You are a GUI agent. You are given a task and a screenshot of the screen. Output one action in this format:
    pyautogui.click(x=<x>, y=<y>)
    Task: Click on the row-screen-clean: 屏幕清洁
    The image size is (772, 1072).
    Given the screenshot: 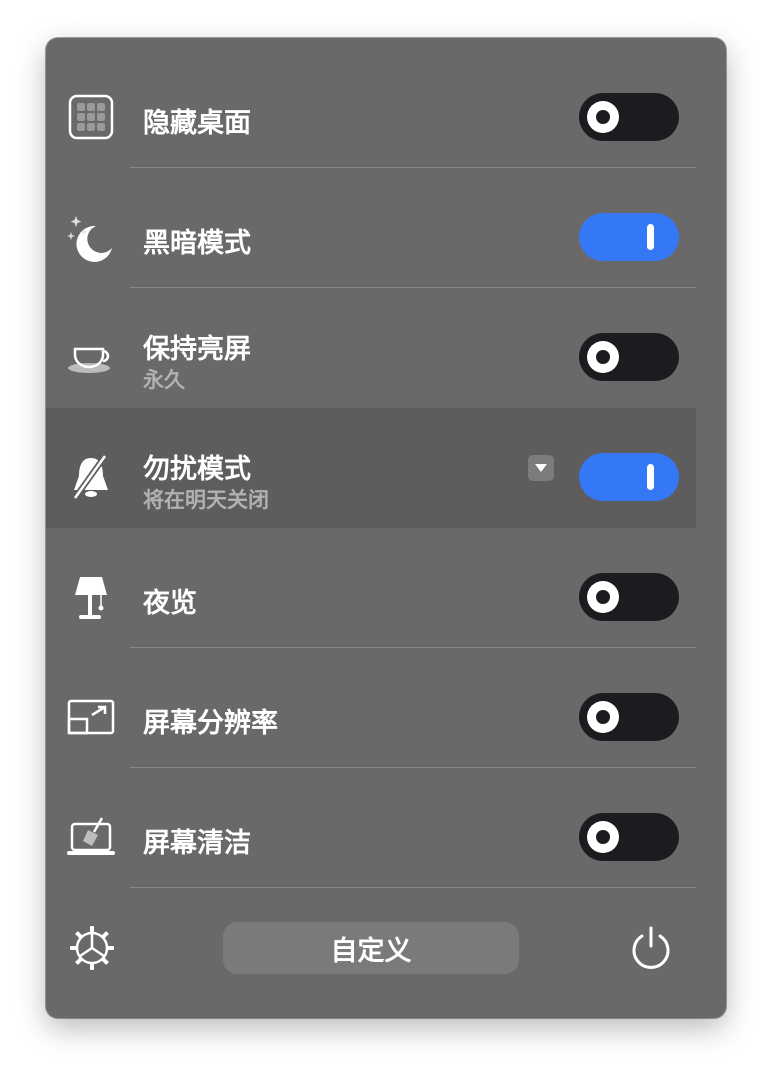 What is the action you would take?
    pyautogui.click(x=371, y=828)
    